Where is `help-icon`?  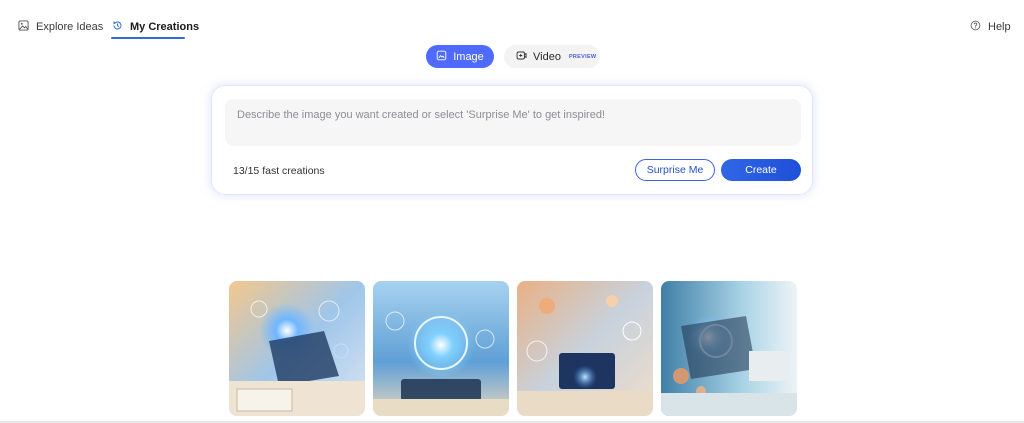 help-icon is located at coordinates (975, 27).